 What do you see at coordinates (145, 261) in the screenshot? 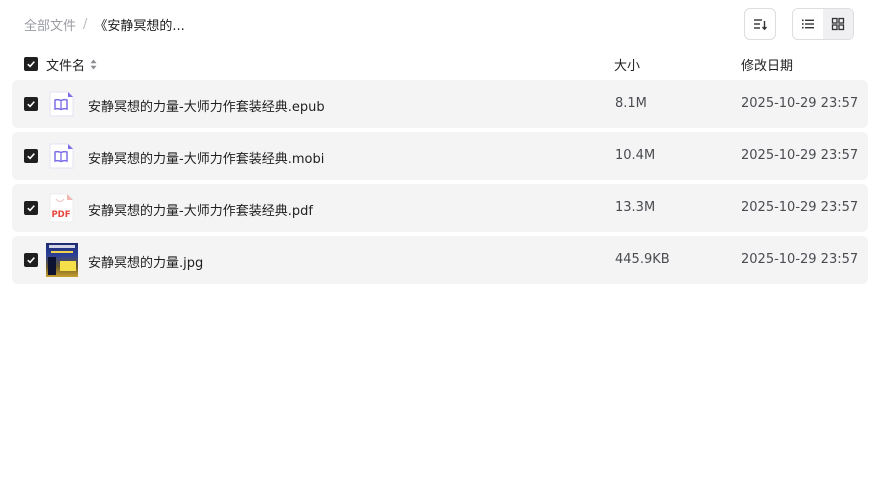
I see `file-name: 安静冥想的力量.jpg` at bounding box center [145, 261].